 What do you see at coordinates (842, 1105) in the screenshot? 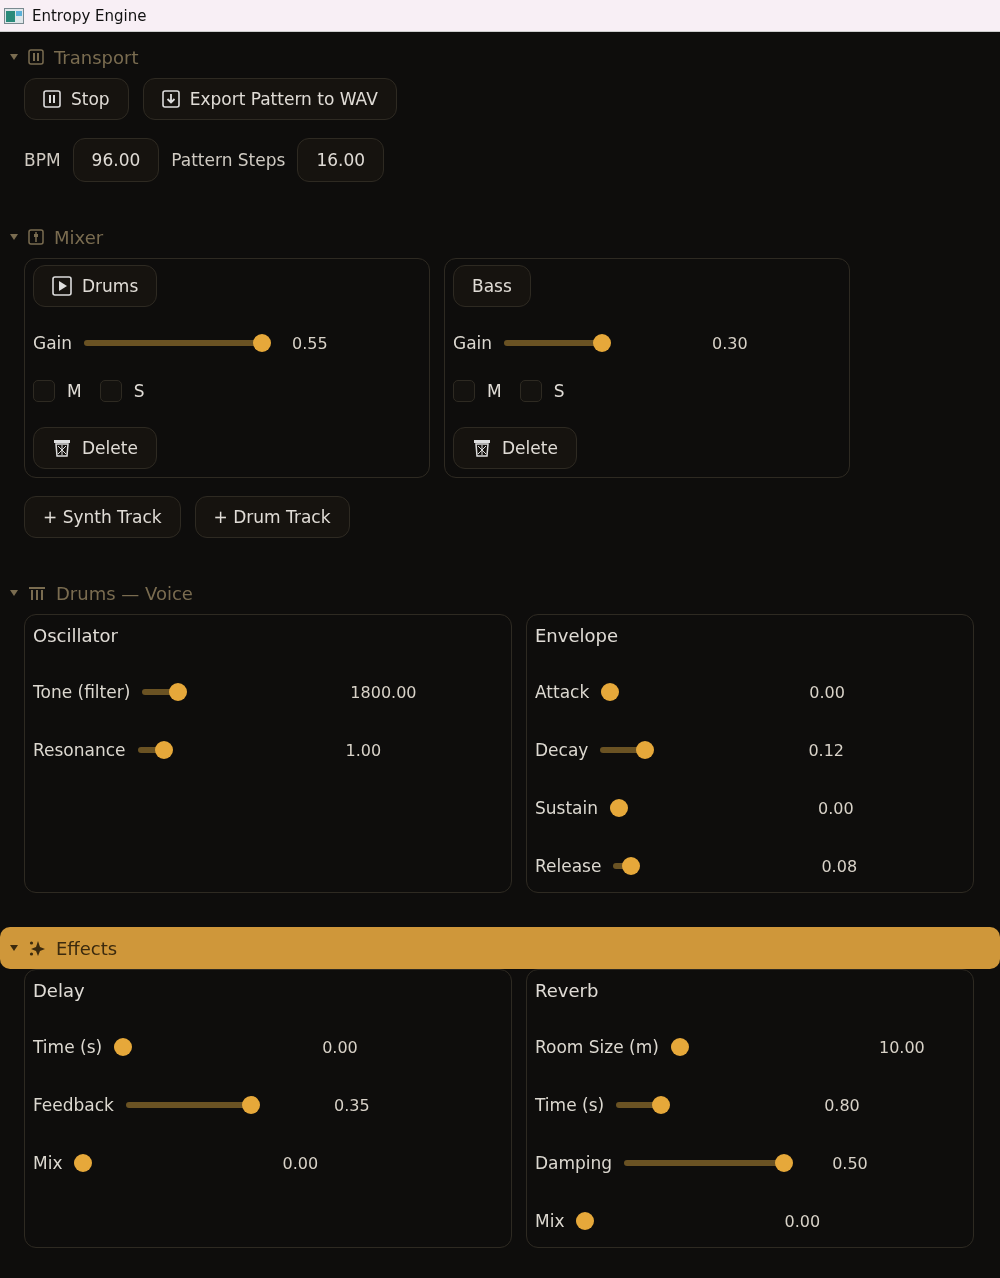
I see `slider-value: 0.80` at bounding box center [842, 1105].